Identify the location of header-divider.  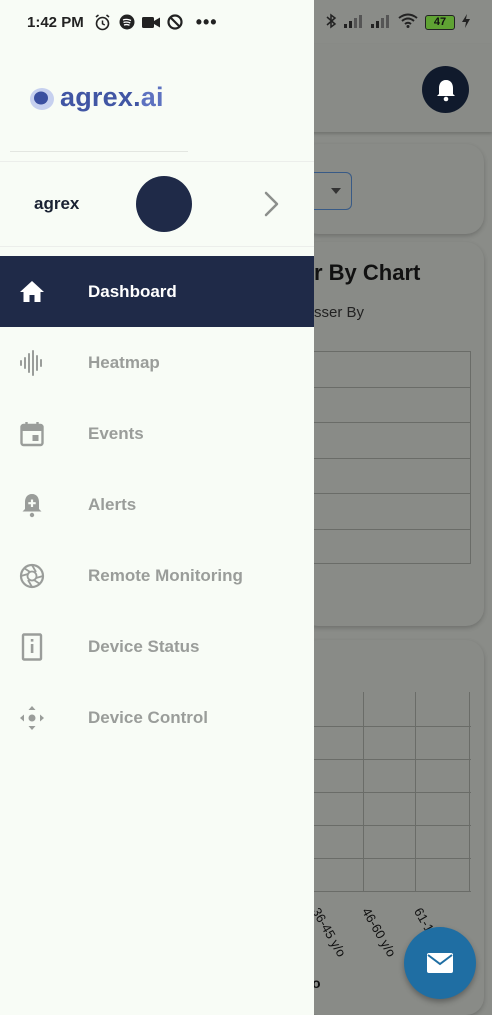
(99, 151).